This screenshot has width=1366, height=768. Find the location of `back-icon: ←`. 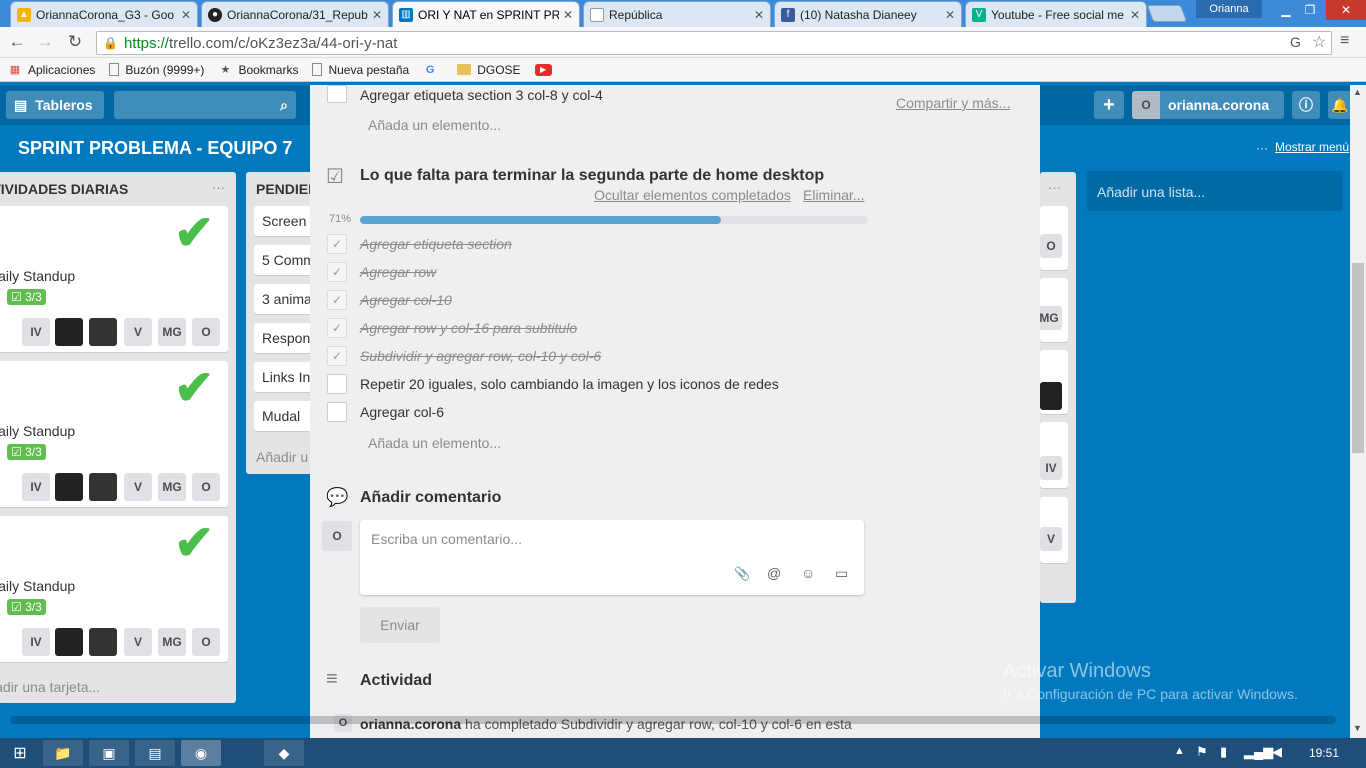

back-icon: ← is located at coordinates (17, 42).